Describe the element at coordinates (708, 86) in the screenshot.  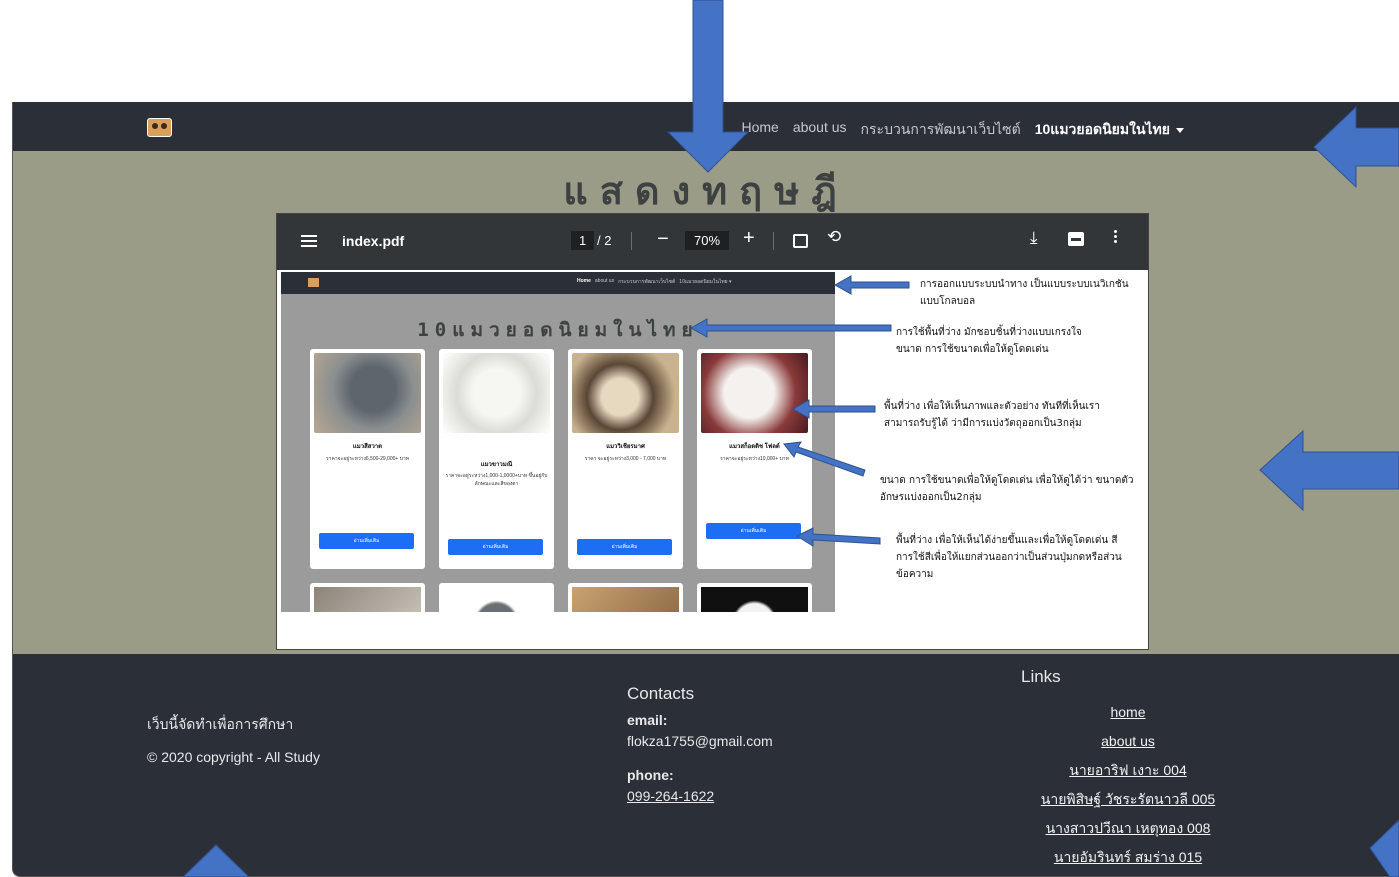
I see `arrow-down-icon` at that location.